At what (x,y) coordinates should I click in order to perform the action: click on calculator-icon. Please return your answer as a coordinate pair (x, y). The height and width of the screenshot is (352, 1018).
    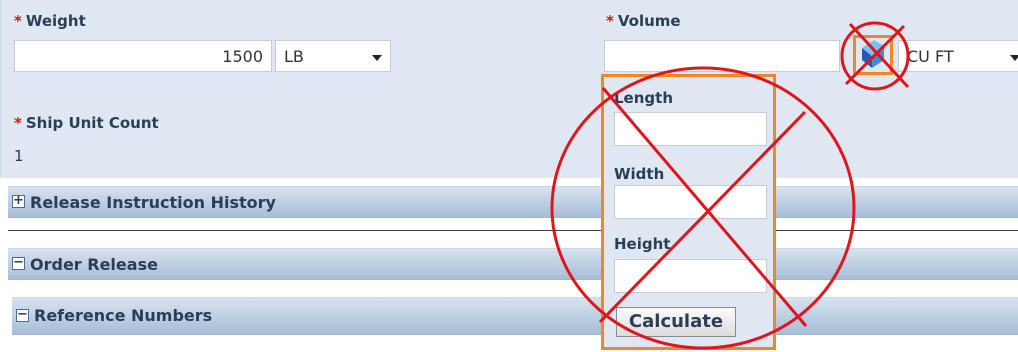
    Looking at the image, I should click on (873, 55).